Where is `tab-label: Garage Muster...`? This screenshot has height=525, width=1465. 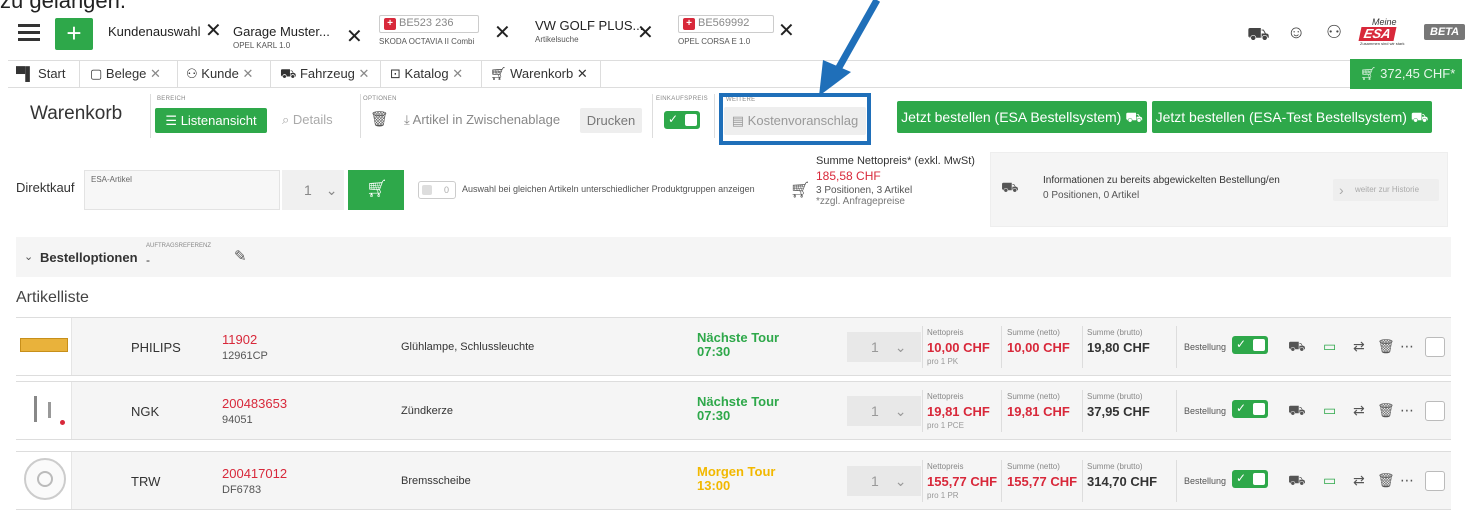
tab-label: Garage Muster... is located at coordinates (281, 31).